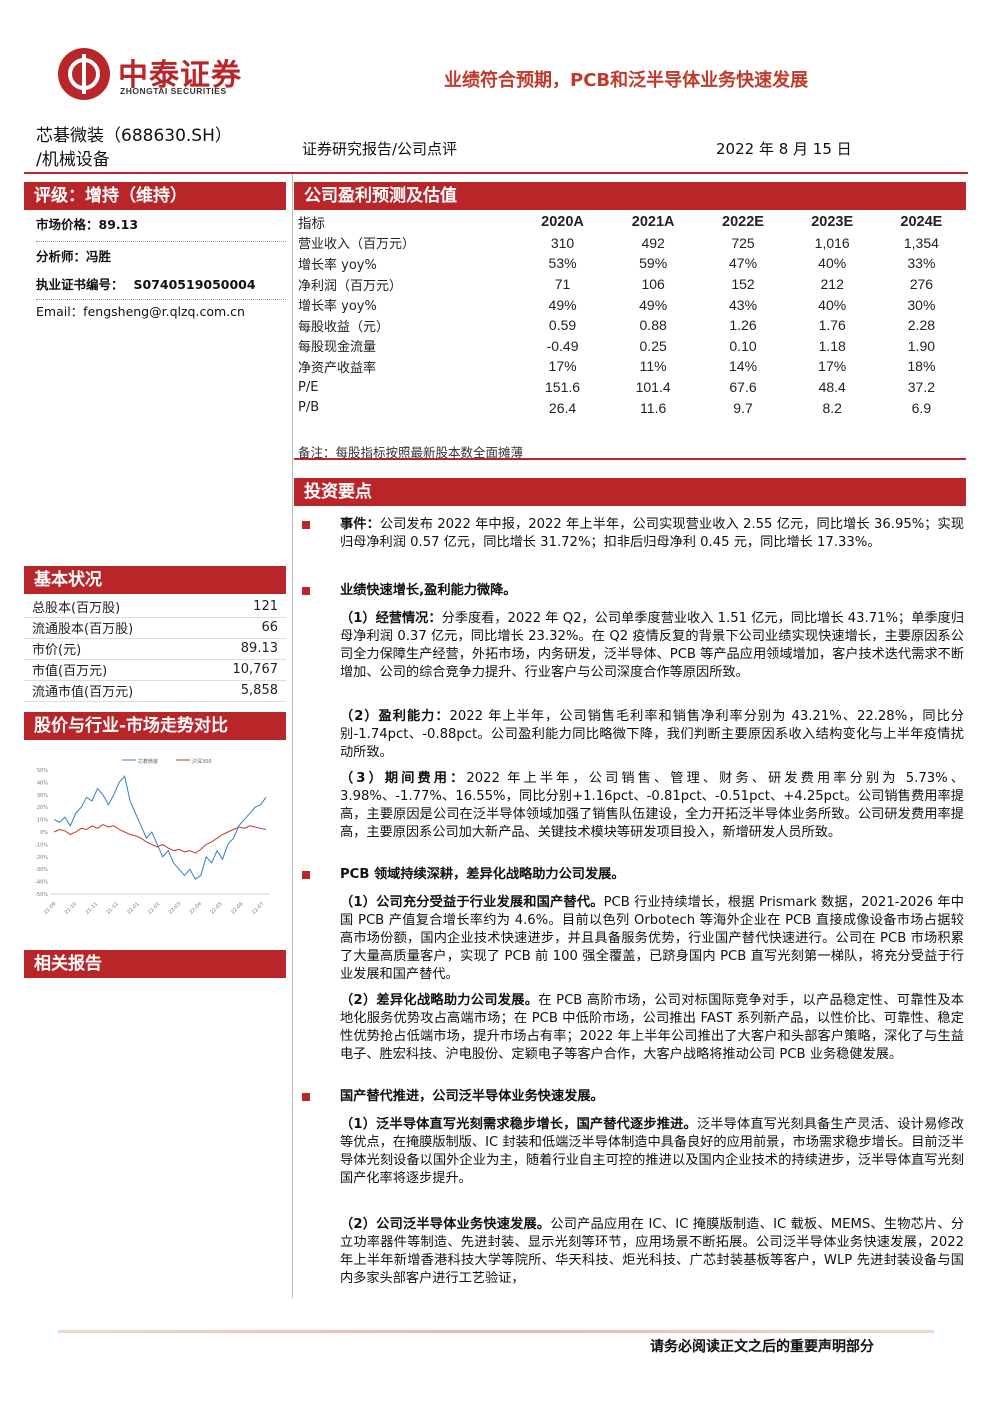  What do you see at coordinates (42, 821) in the screenshot?
I see `y-tick-label: 10%` at bounding box center [42, 821].